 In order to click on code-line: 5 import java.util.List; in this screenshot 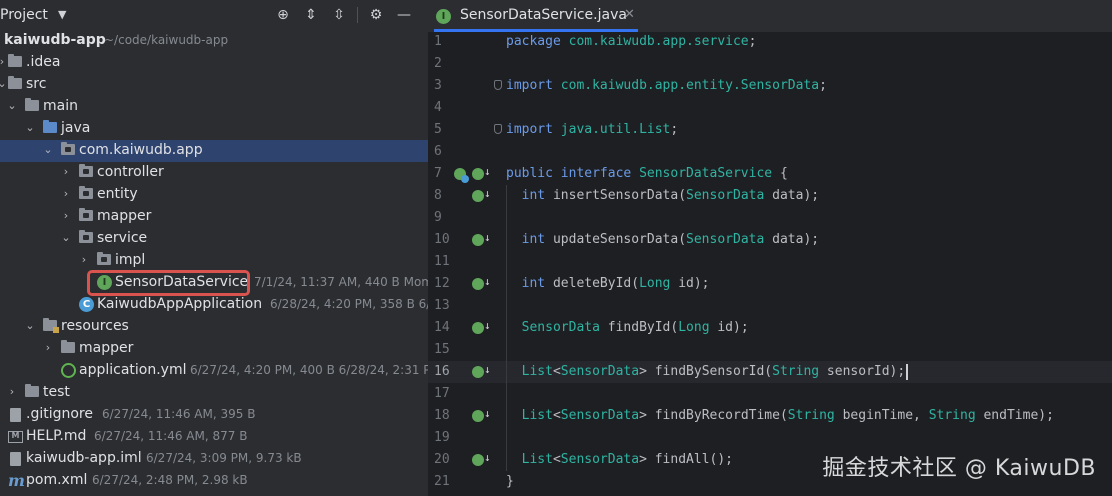, I will do `click(770, 130)`.